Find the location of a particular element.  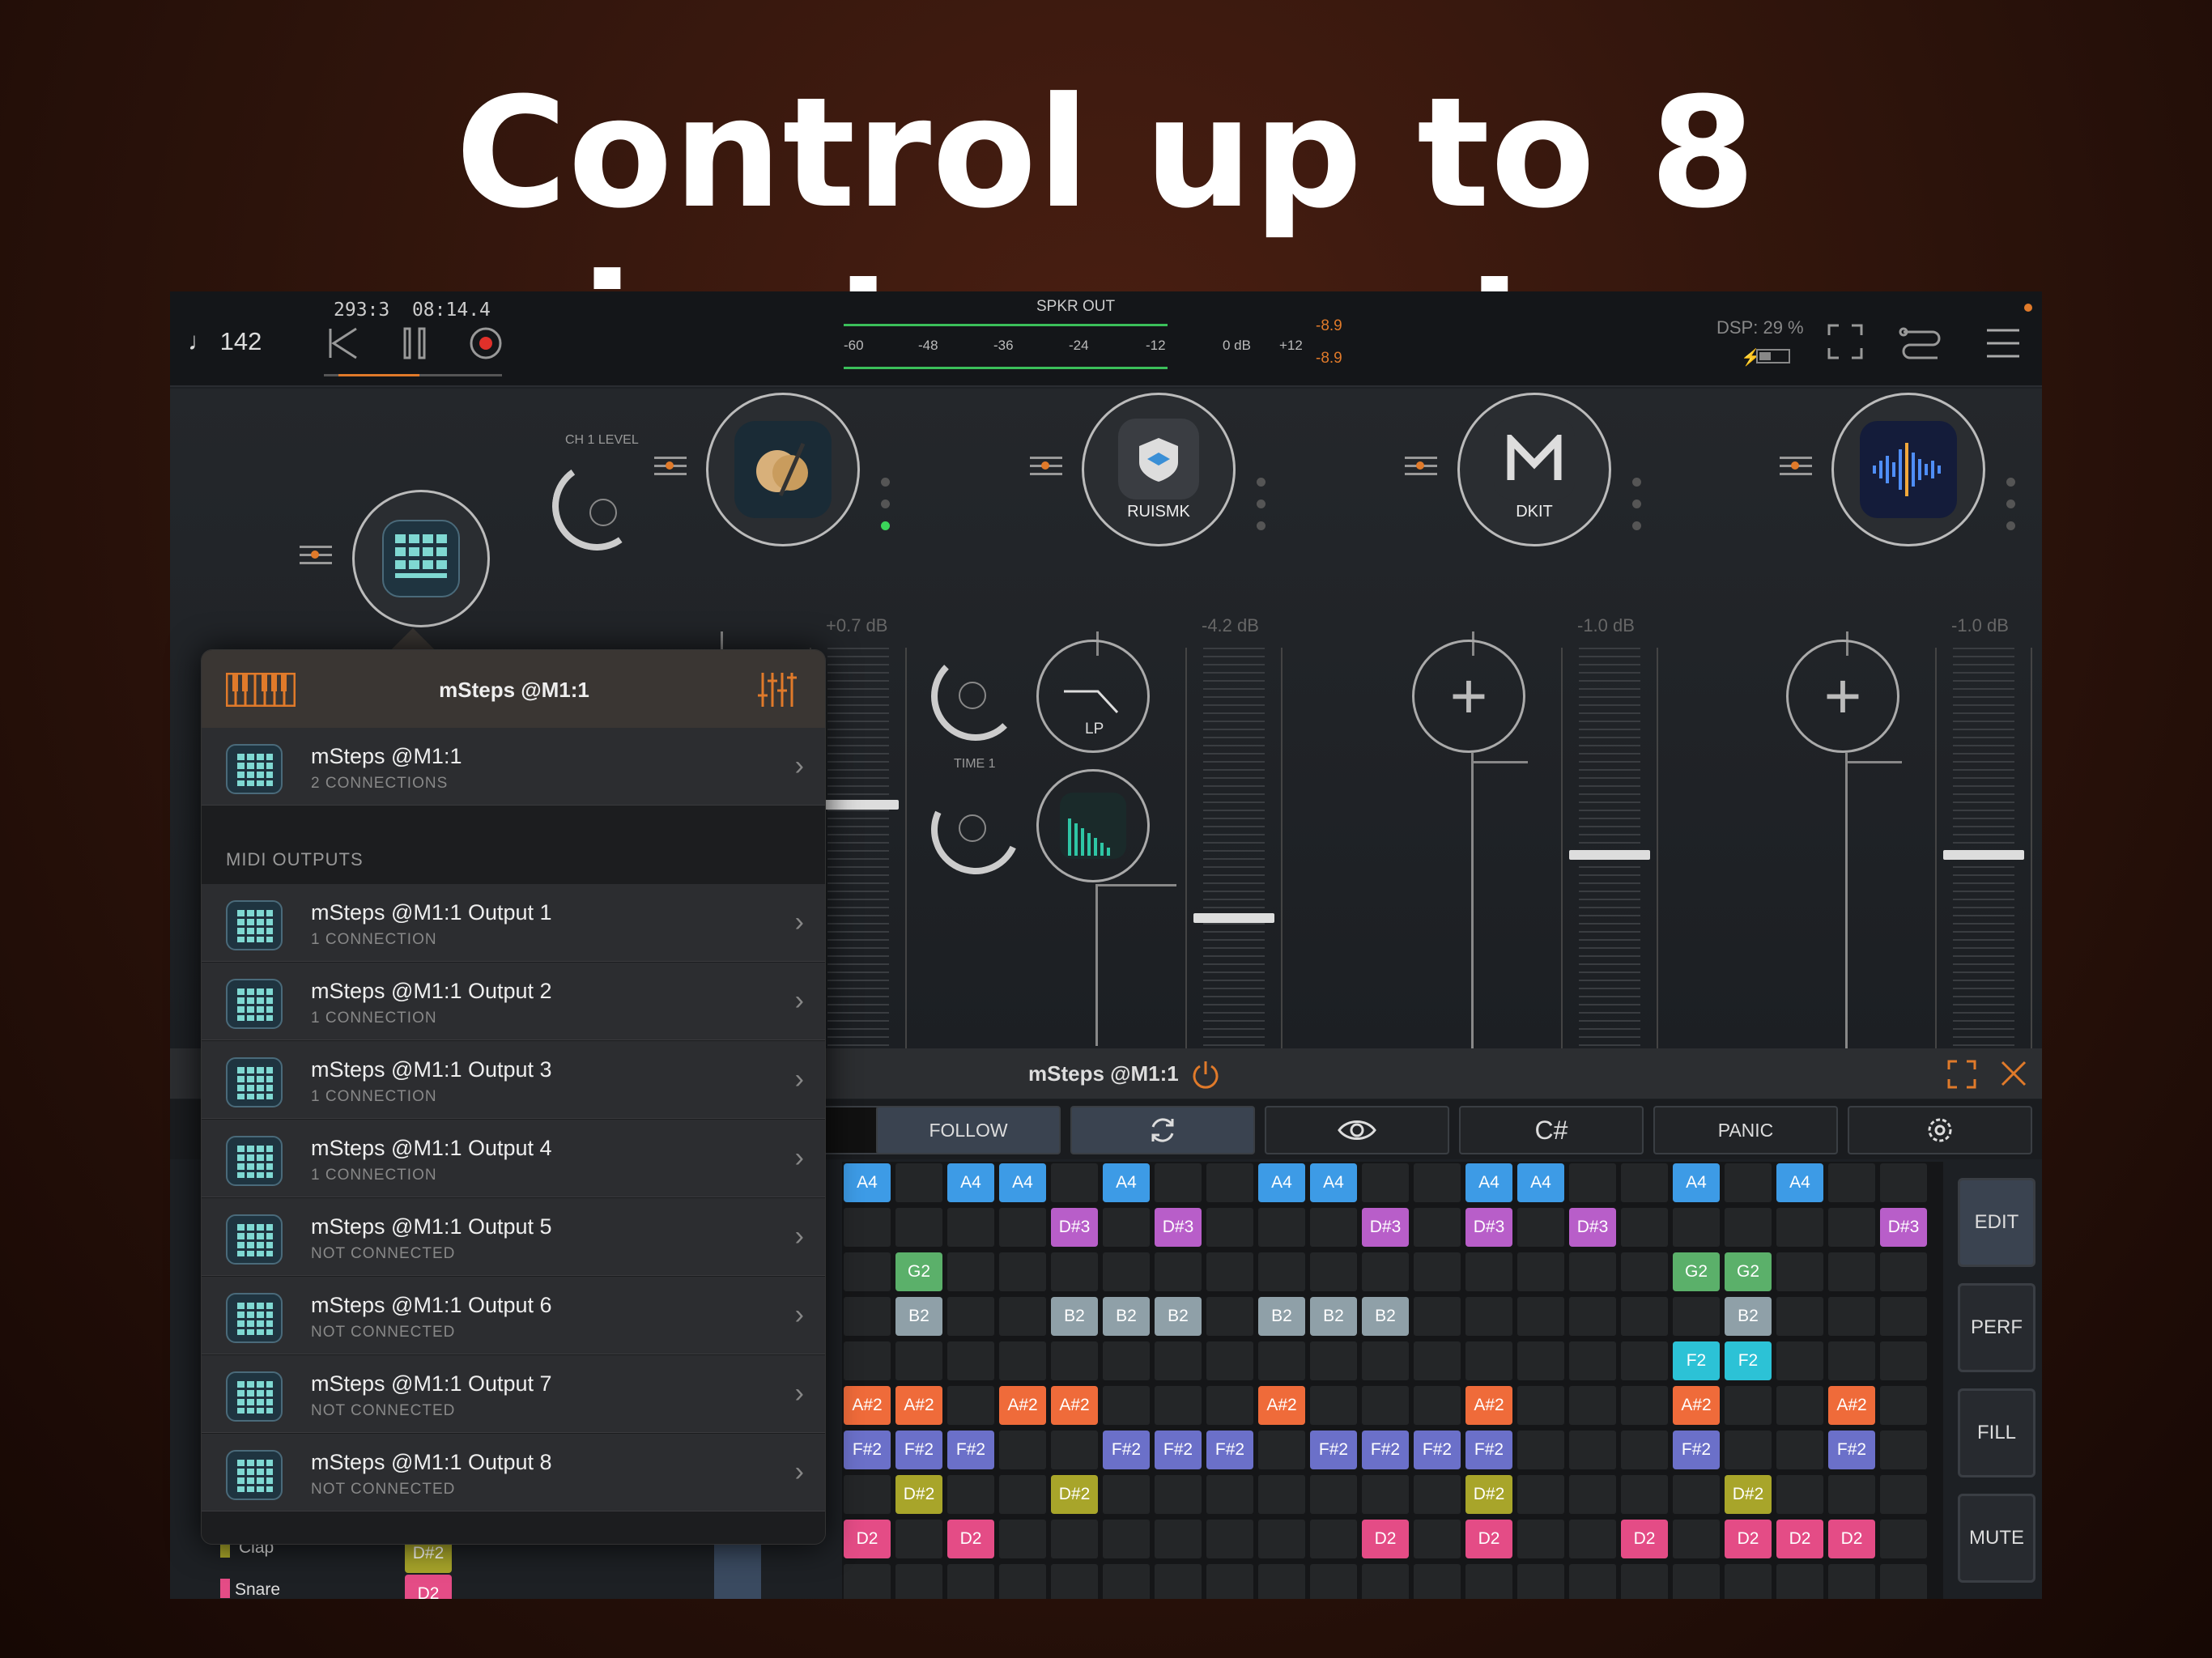

routing-icon is located at coordinates (1922, 340).